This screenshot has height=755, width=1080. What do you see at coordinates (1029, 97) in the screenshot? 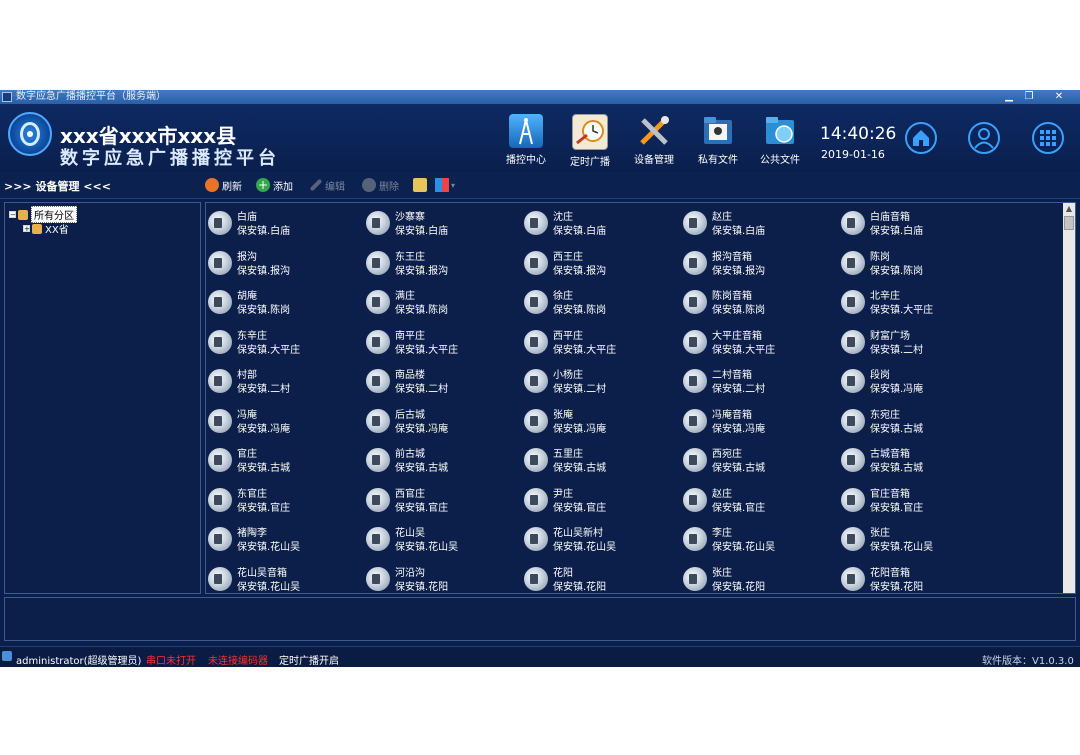
I see `restore-button: ❐` at bounding box center [1029, 97].